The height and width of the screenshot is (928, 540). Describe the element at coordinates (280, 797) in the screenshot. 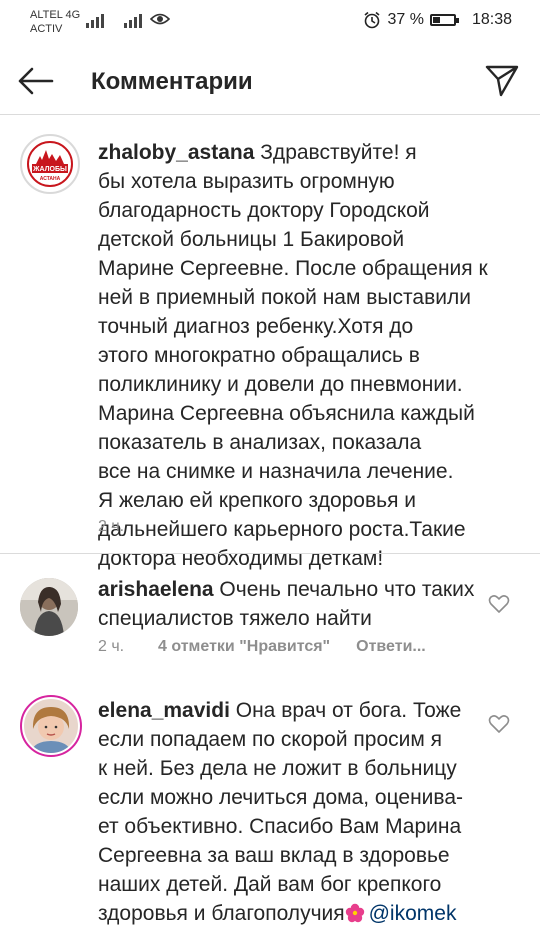

I see `comment-line: если можно лечиться дома, оценива-` at that location.